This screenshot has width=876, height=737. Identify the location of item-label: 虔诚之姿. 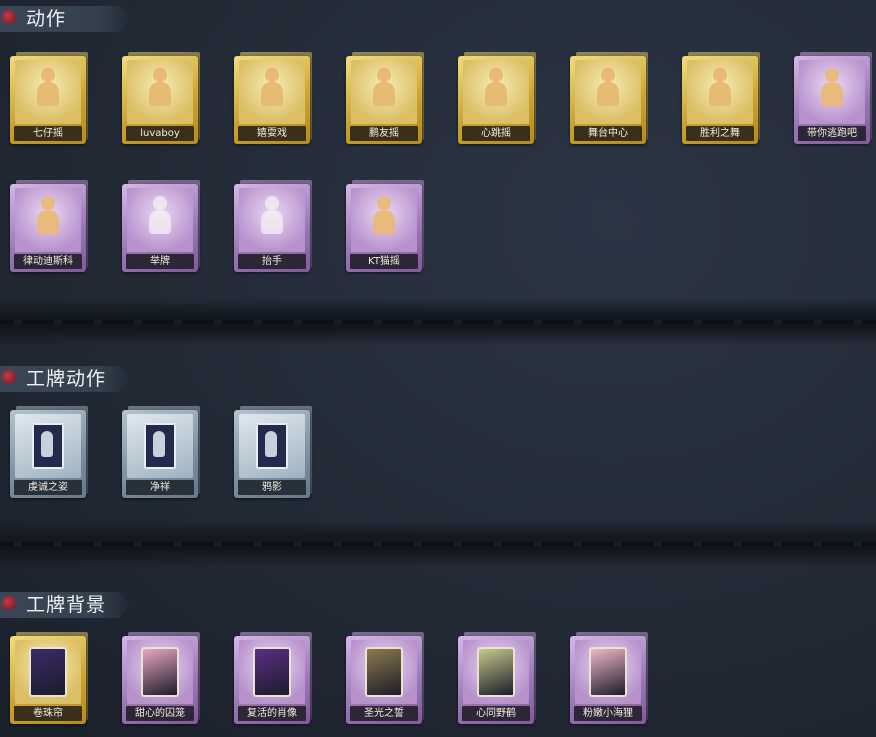
(48, 487).